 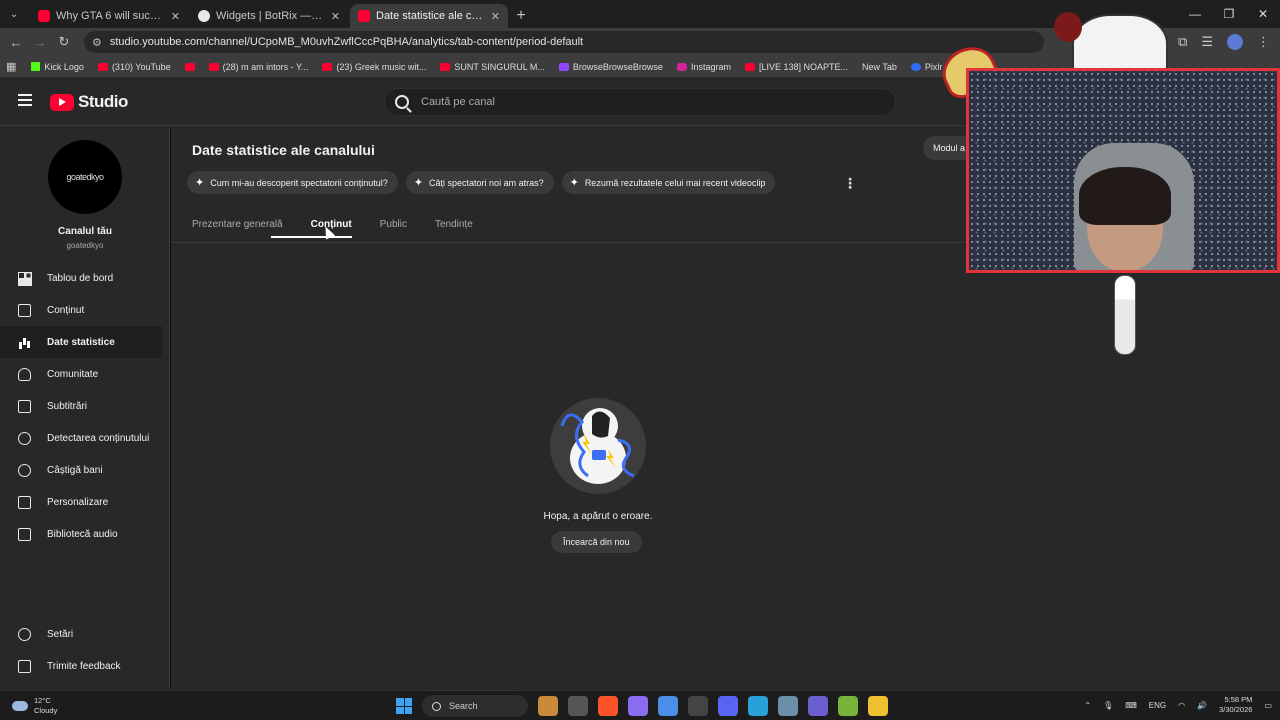 I want to click on brave-icon, so click(x=608, y=706).